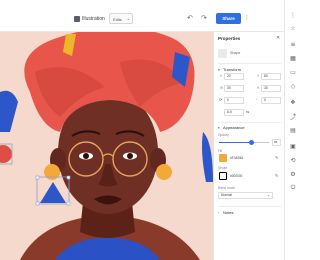 Image resolution: width=320 pixels, height=260 pixels. I want to click on file-name: Illustration, so click(93, 19).